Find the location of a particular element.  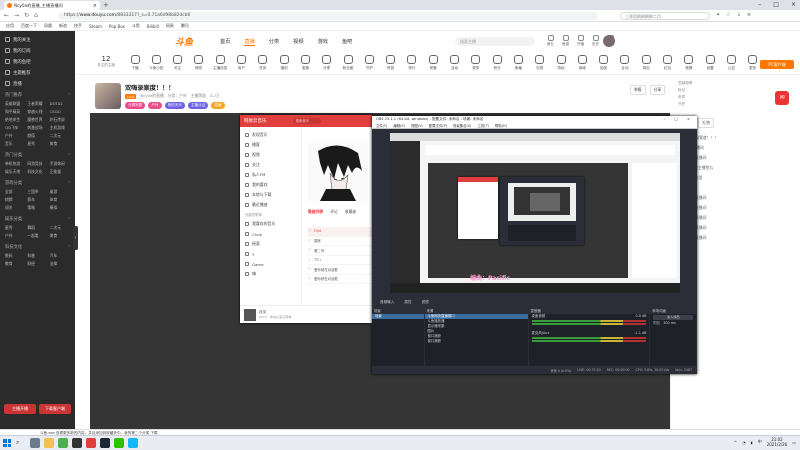

user-avatar is located at coordinates (609, 41).